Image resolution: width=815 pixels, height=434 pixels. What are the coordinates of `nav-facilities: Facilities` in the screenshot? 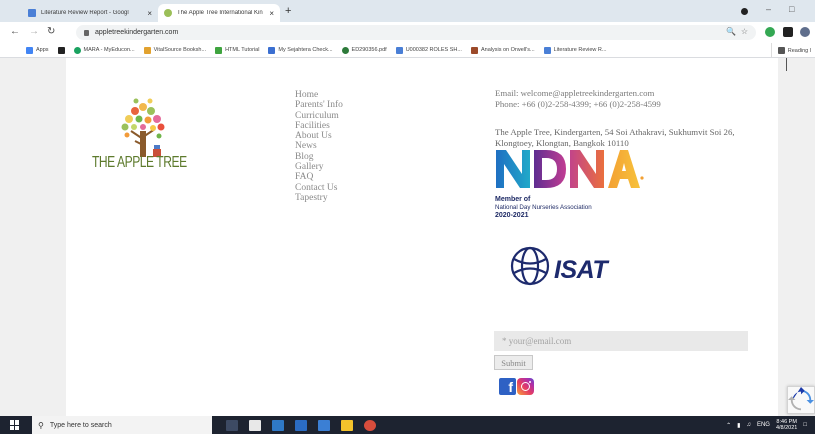 It's located at (319, 126).